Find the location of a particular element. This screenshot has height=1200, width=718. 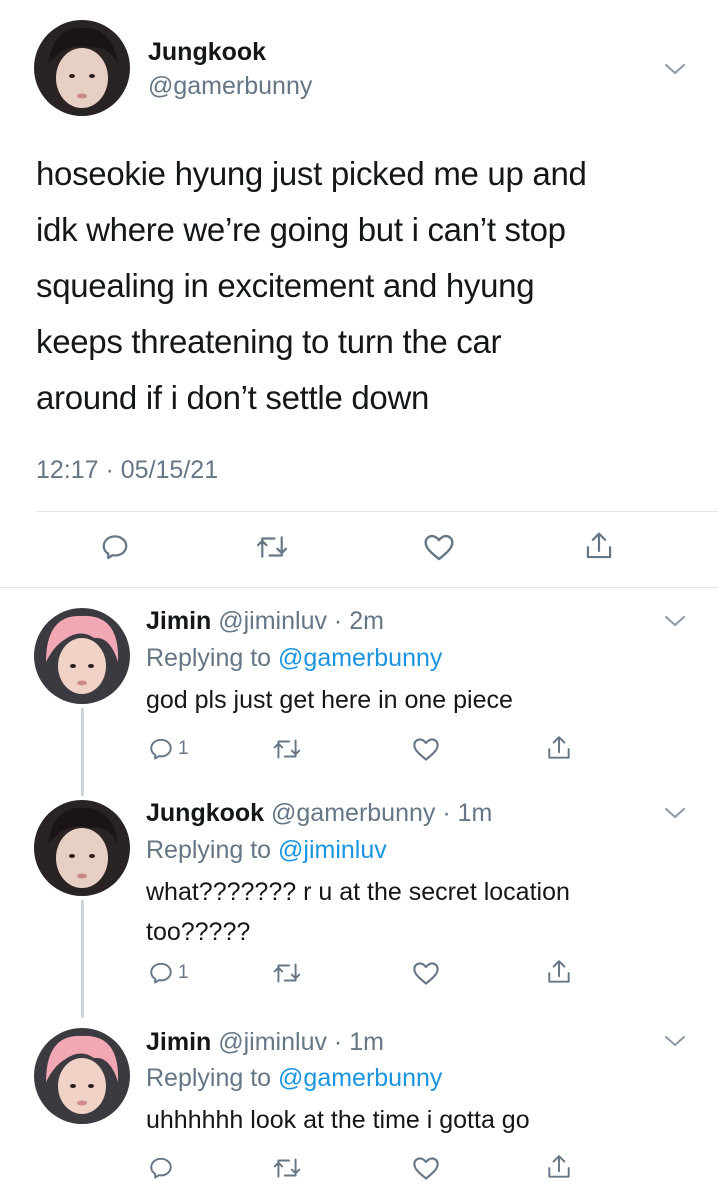

tweet-text-line: idk where we’re going but i can’t stop is located at coordinates (301, 229).